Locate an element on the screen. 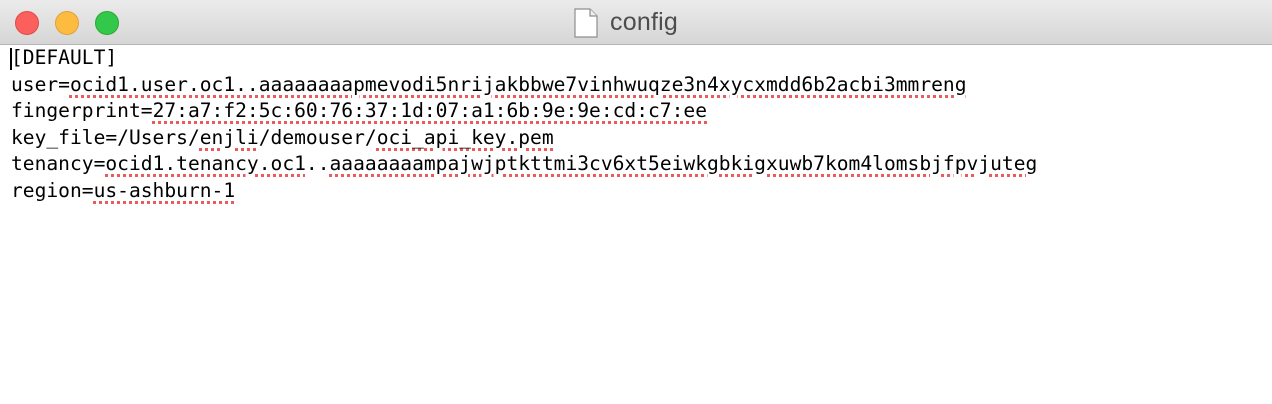 The width and height of the screenshot is (1272, 404). spellcheck-flagged-text: us-ashburn-1 is located at coordinates (164, 190).